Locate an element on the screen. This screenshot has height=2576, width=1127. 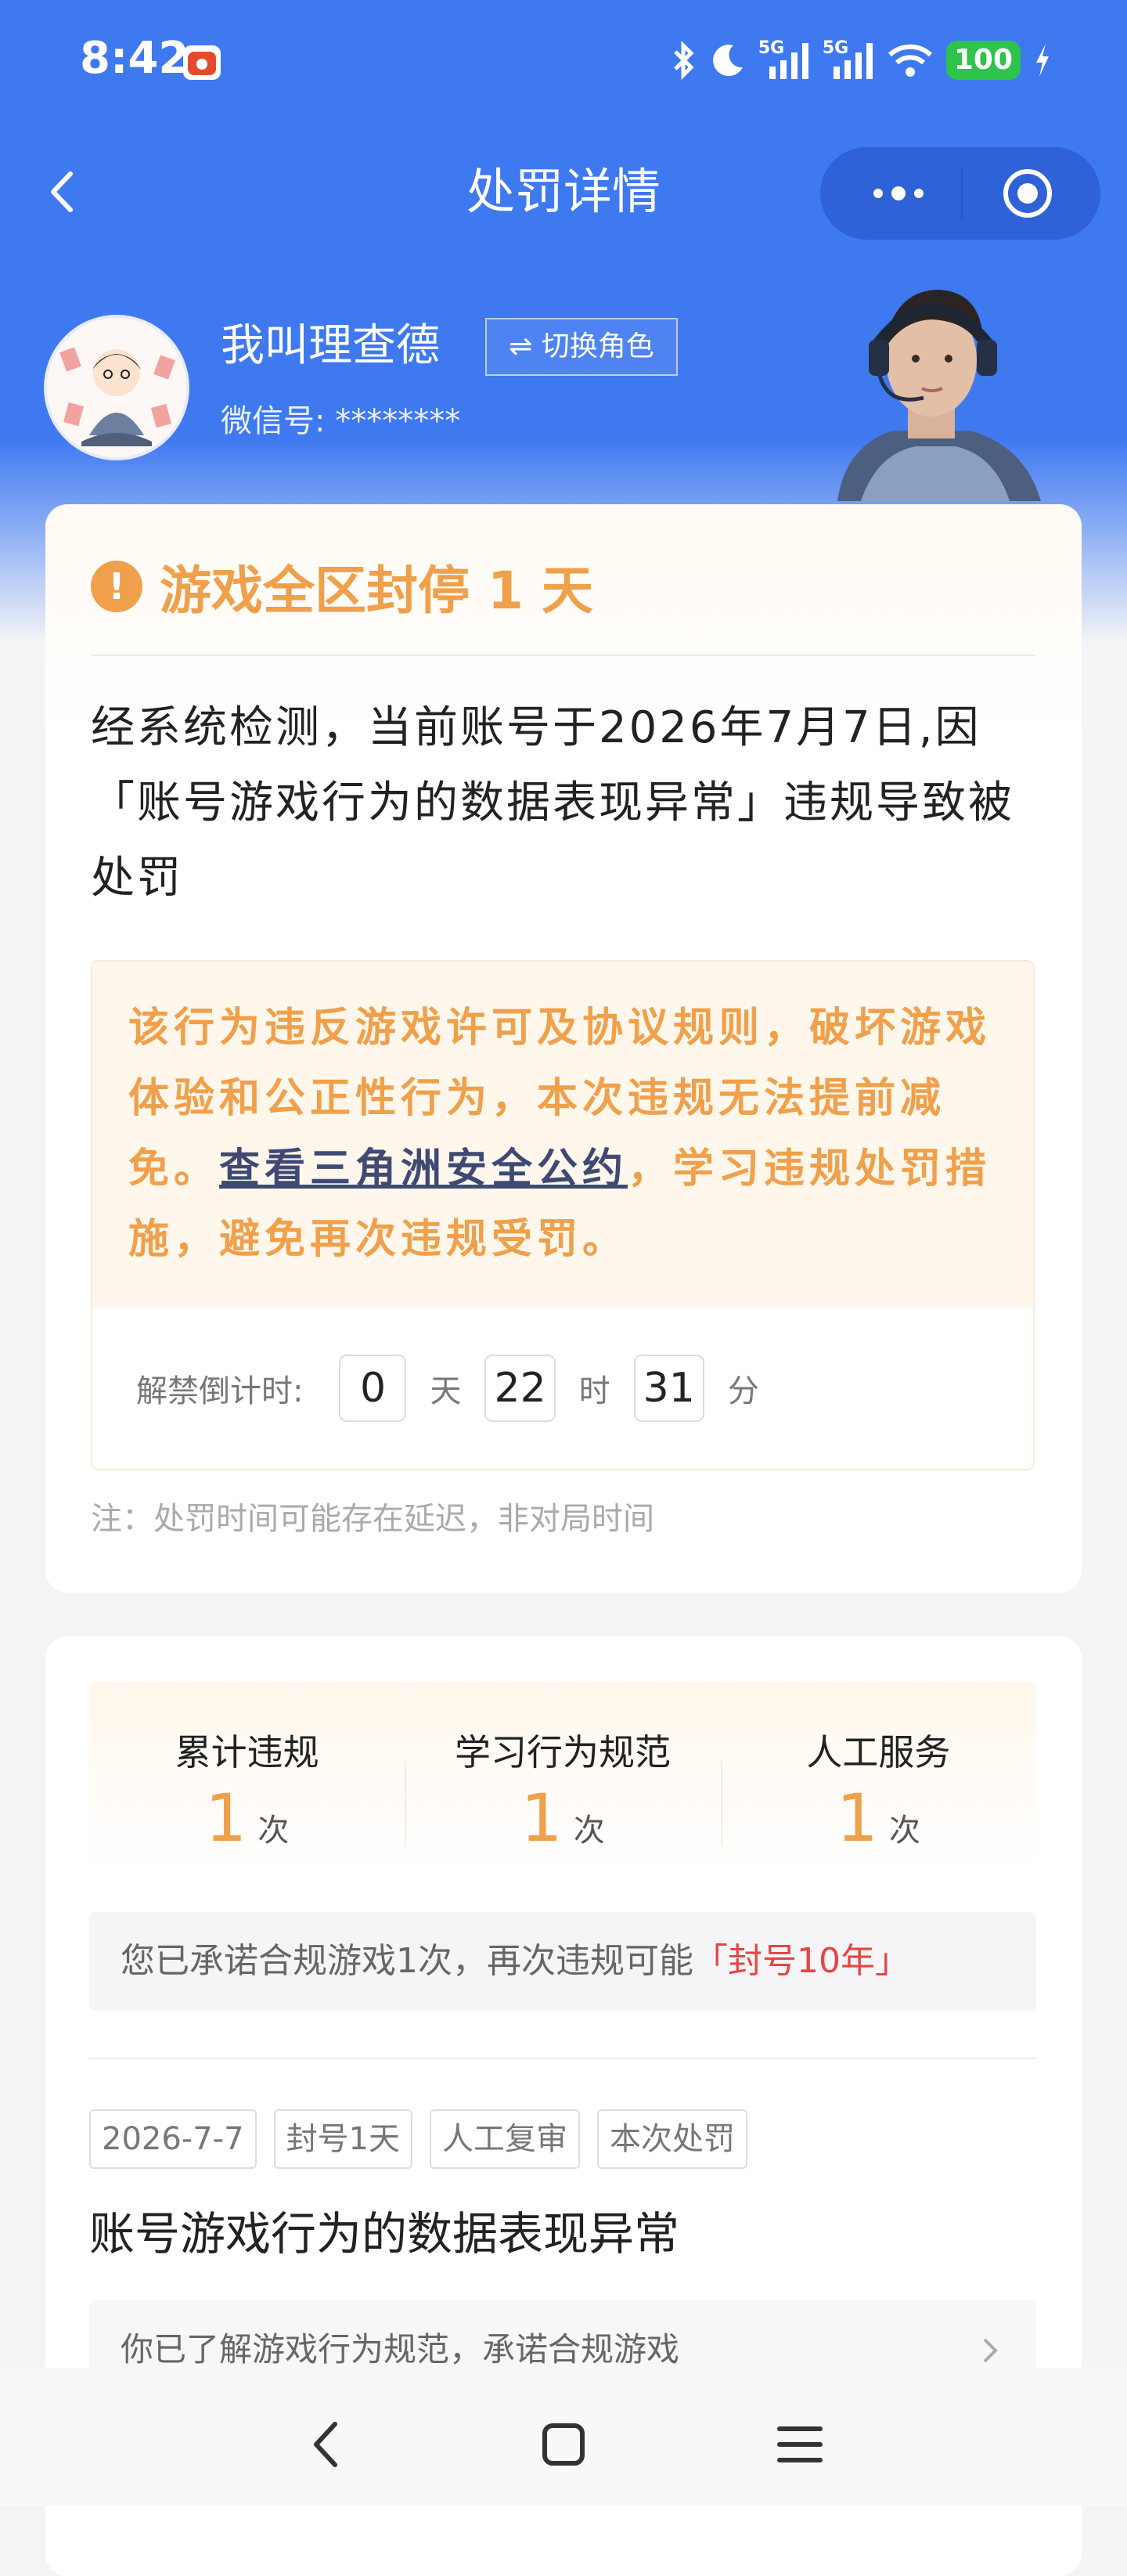
stat-study-conduct: 学习行为规范 1次 is located at coordinates (562, 1776).